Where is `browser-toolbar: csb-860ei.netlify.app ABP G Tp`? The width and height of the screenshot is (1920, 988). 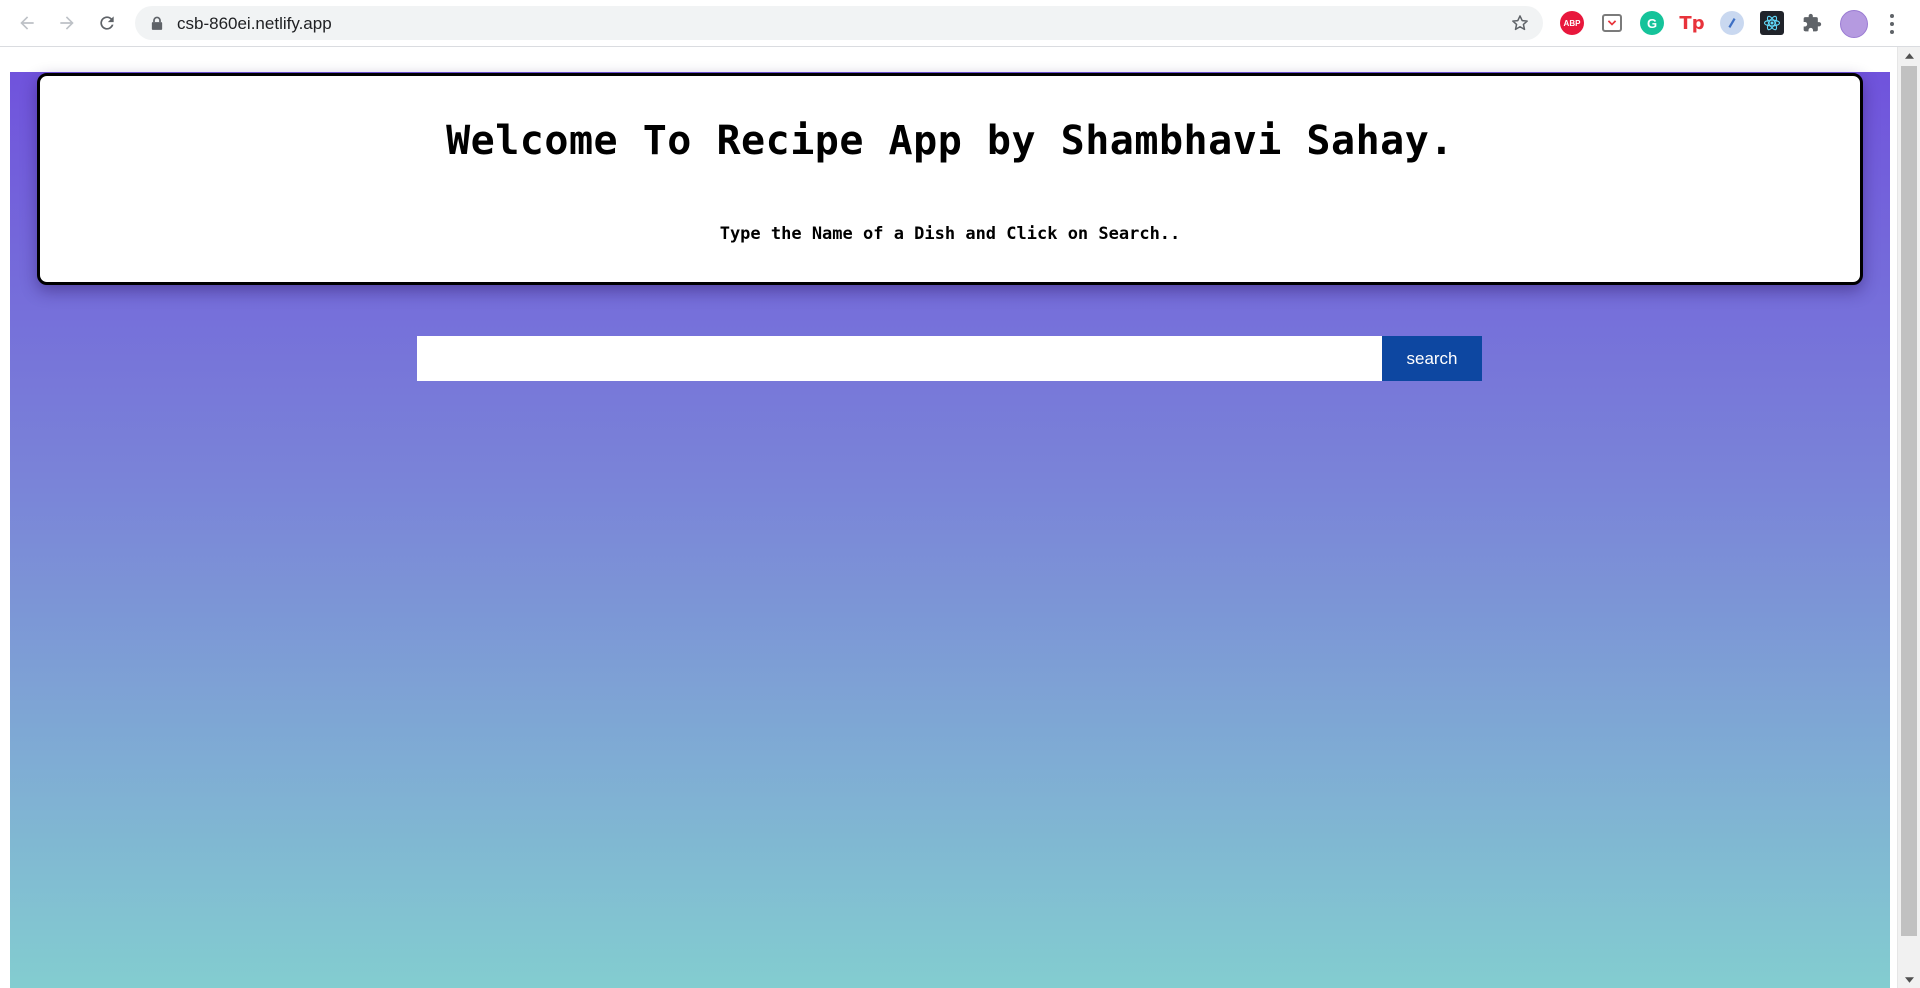 browser-toolbar: csb-860ei.netlify.app ABP G Tp is located at coordinates (960, 23).